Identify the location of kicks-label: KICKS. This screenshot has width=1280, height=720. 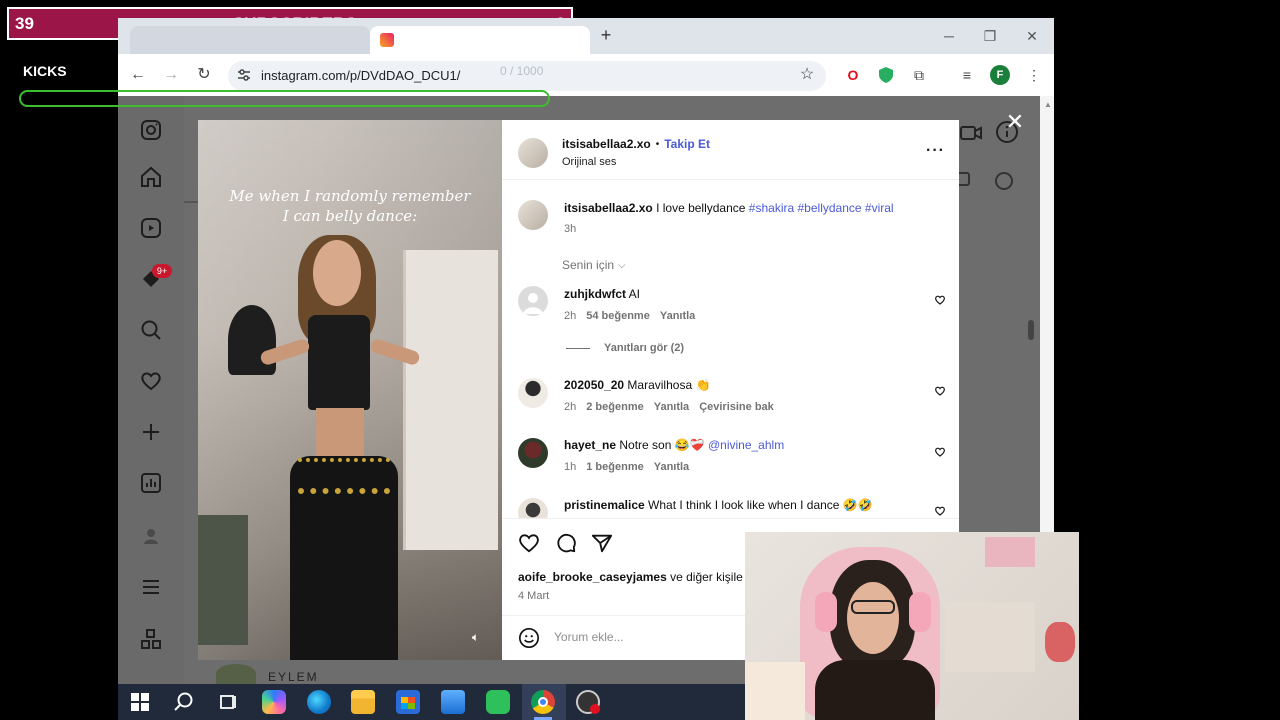
(45, 71).